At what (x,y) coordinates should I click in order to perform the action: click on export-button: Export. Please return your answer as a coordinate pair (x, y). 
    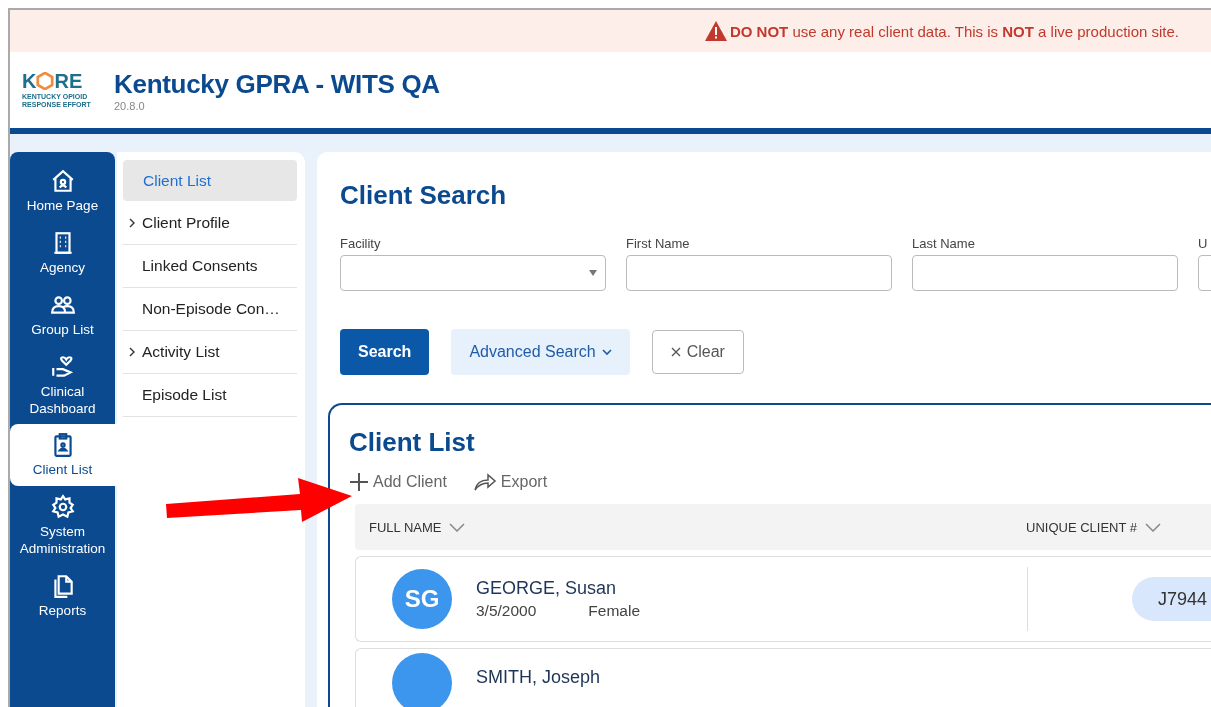
    Looking at the image, I should click on (510, 482).